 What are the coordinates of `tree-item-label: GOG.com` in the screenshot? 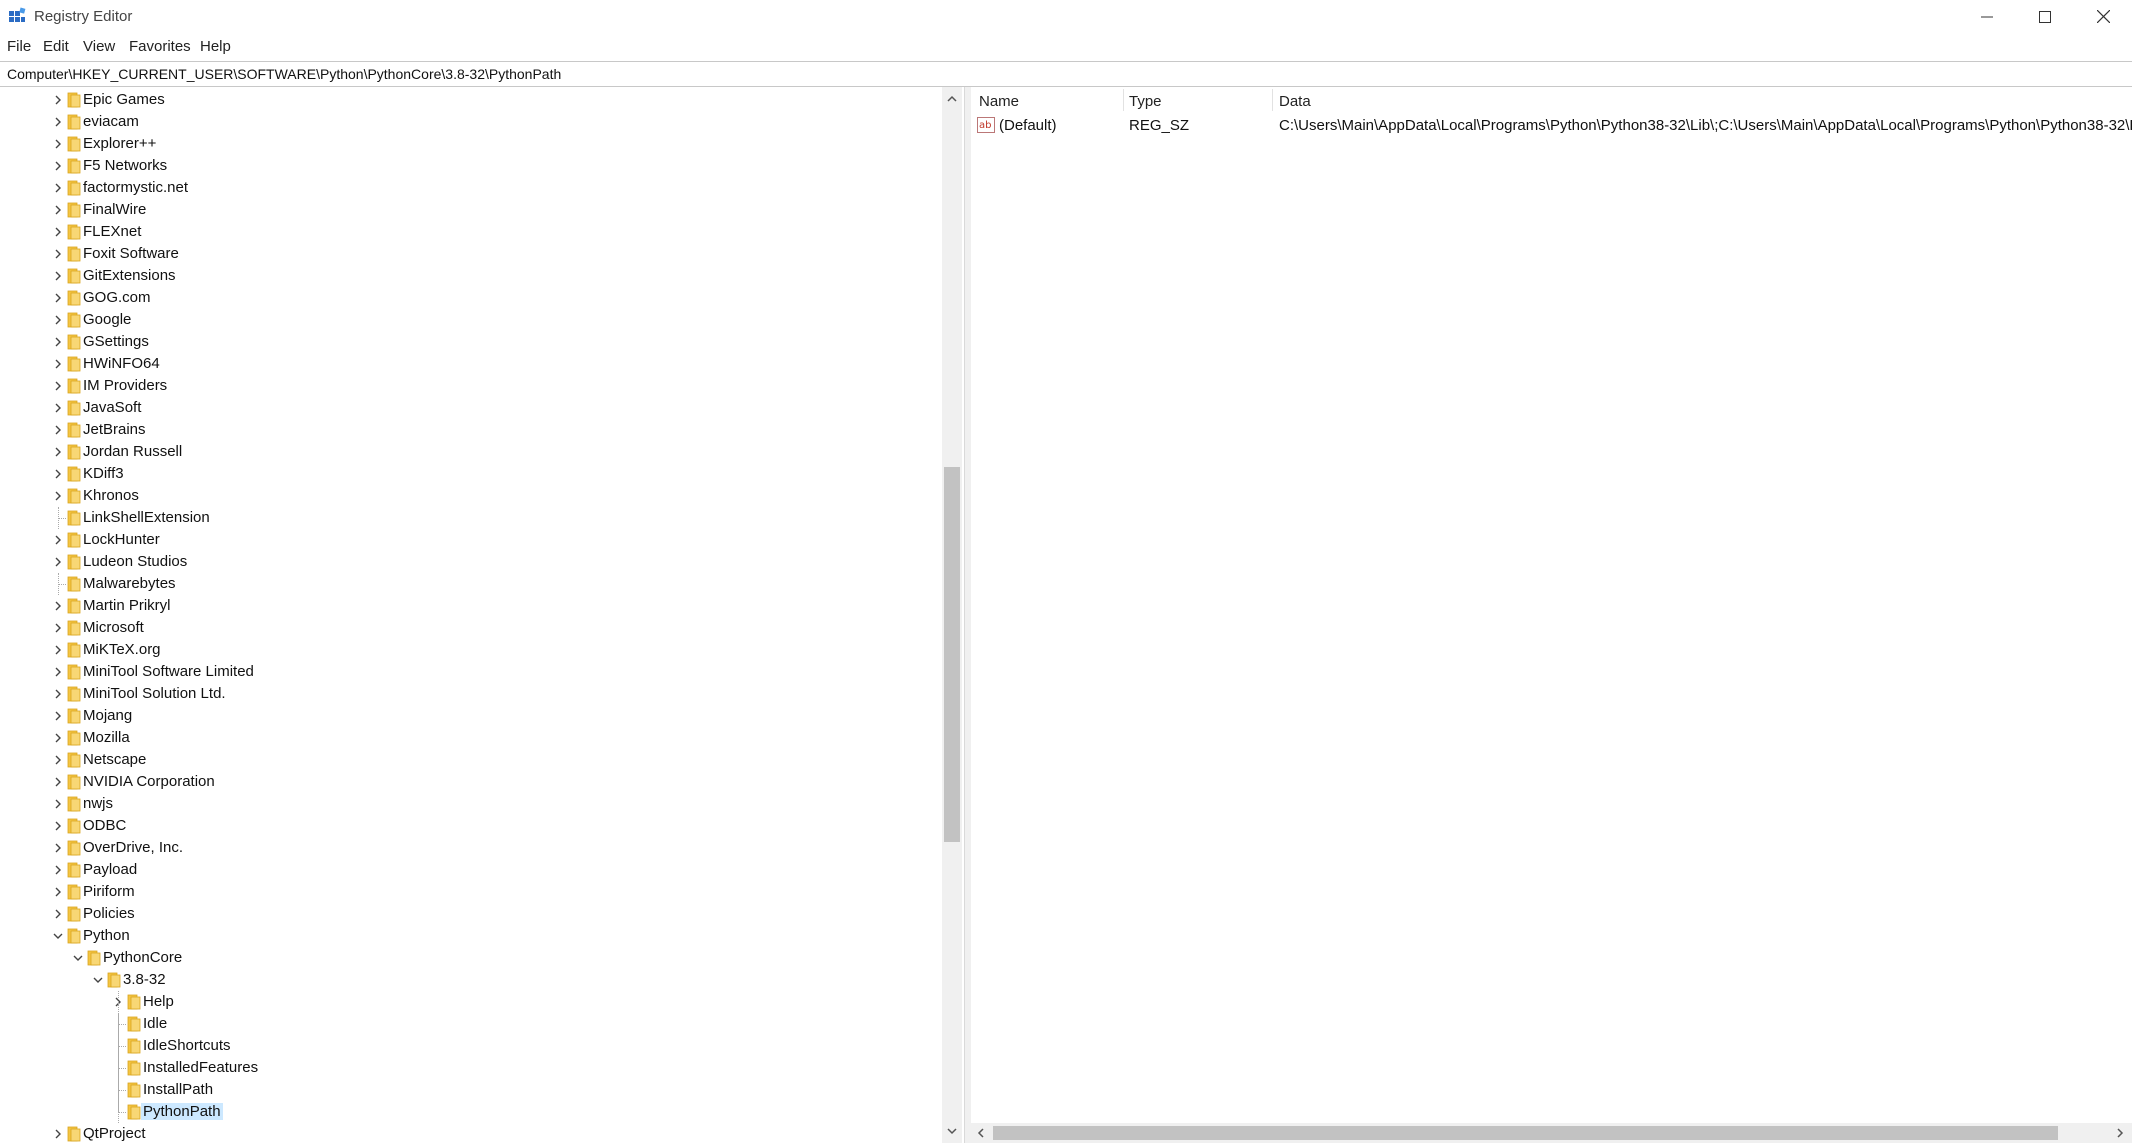 It's located at (117, 297).